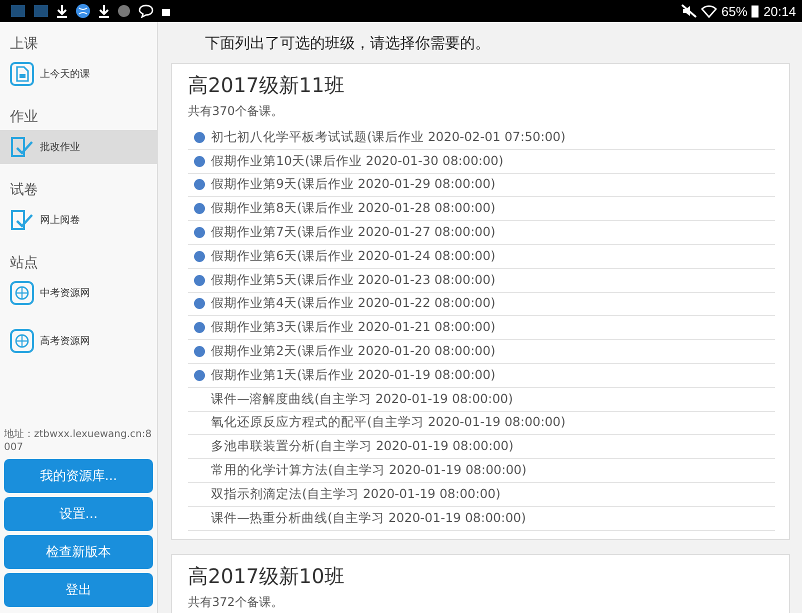 This screenshot has height=613, width=802. Describe the element at coordinates (734, 11) in the screenshot. I see `battery-percent: 65%` at that location.